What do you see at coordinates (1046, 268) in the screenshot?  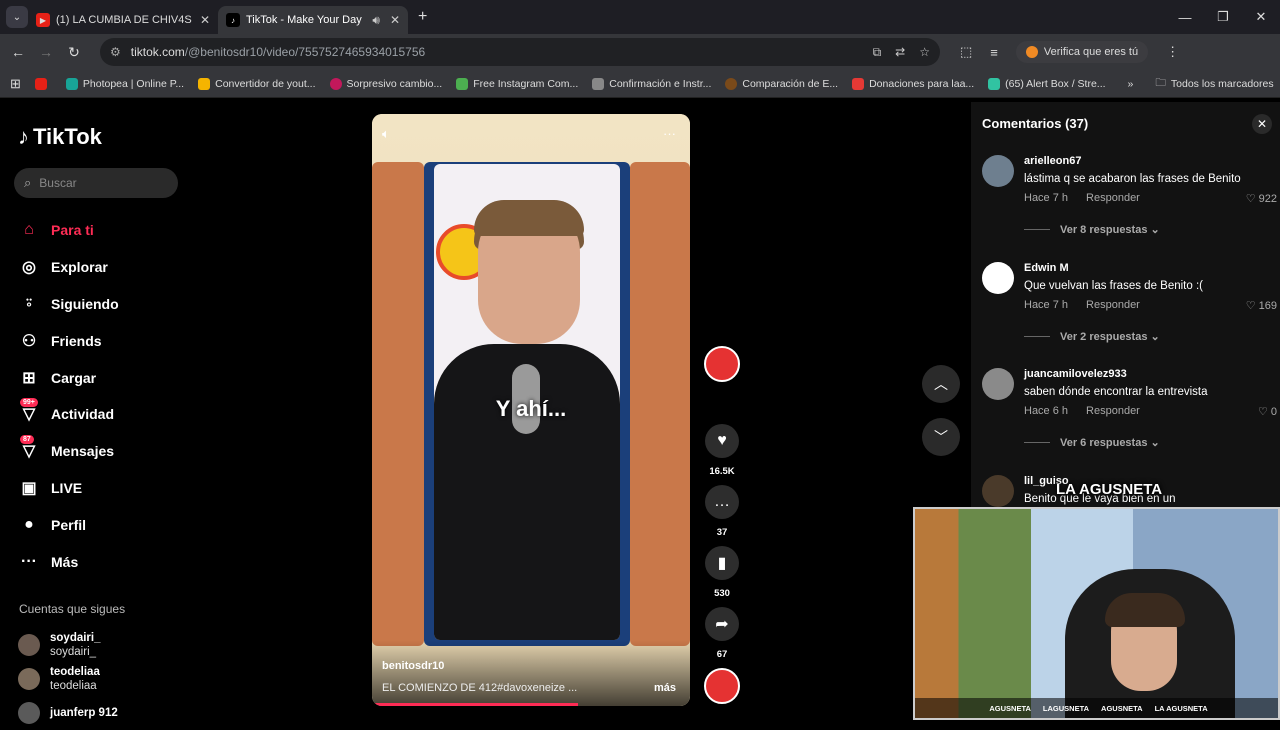 I see `comment-user: Edwin M` at bounding box center [1046, 268].